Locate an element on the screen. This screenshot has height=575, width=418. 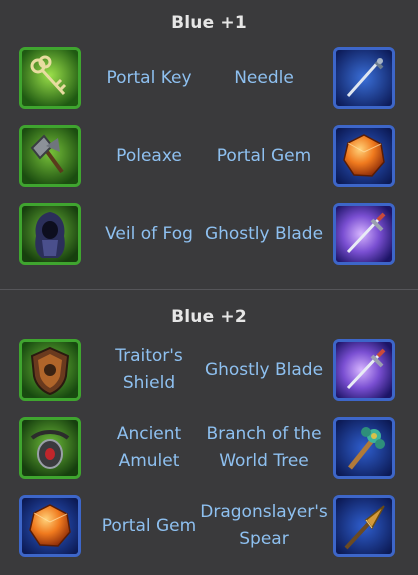
item-row: Traitor's Shield Ghostly Blade is located at coordinates (209, 370).